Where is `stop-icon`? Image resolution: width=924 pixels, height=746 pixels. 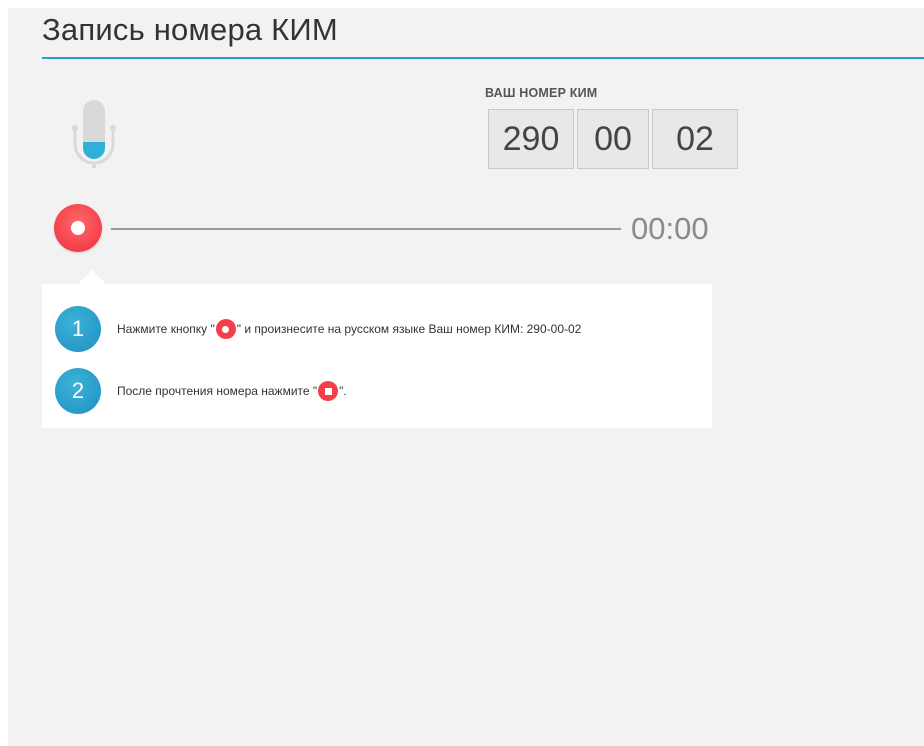
stop-icon is located at coordinates (328, 391).